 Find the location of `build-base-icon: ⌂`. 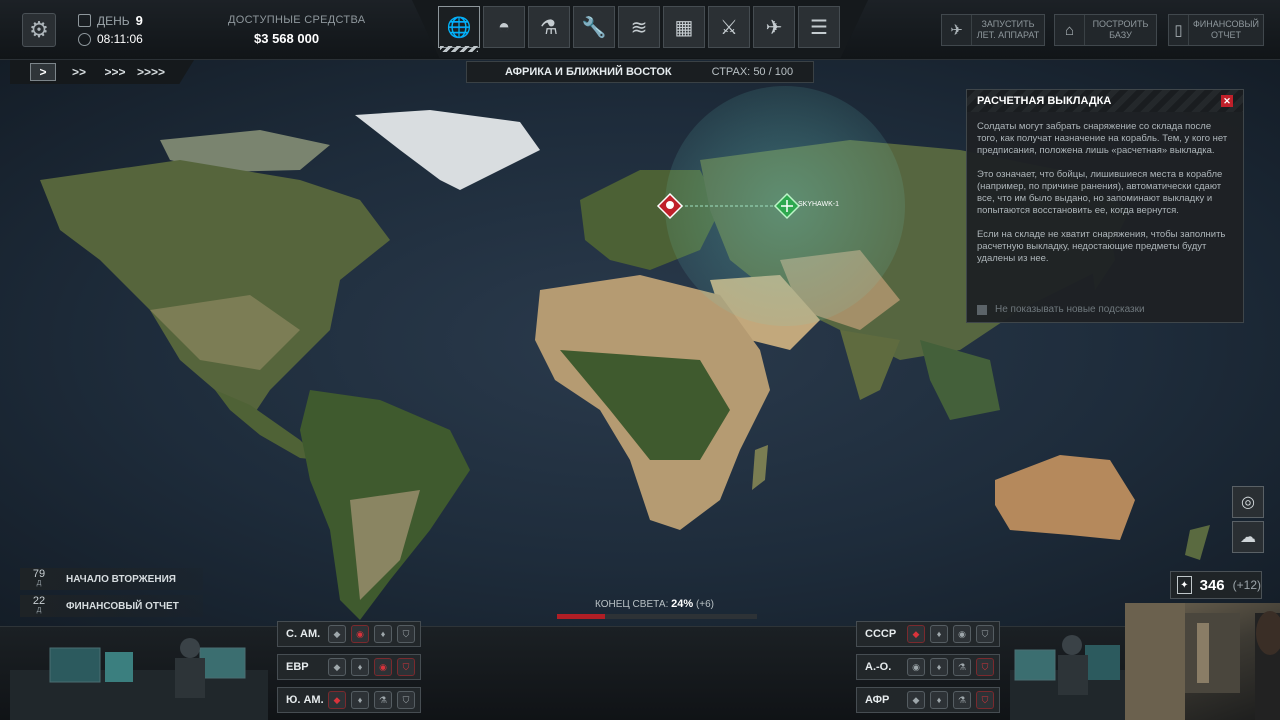

build-base-icon: ⌂ is located at coordinates (1070, 30).